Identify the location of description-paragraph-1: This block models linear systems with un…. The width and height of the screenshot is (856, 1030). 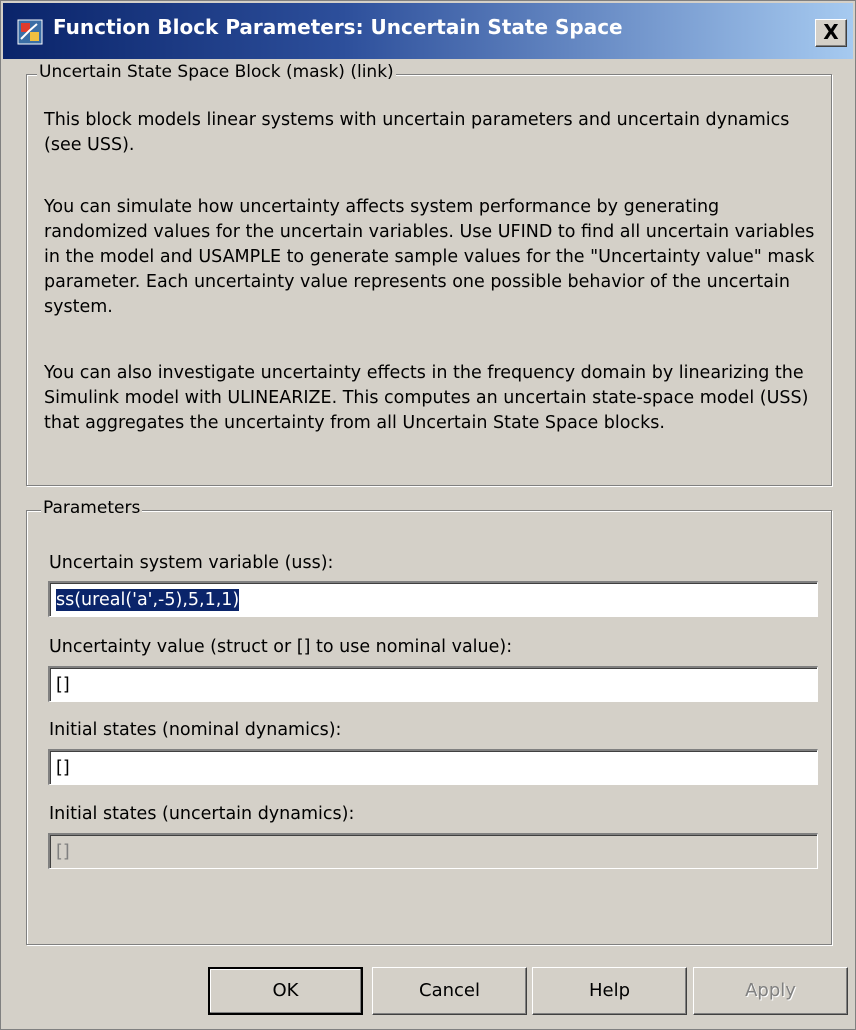
(417, 132).